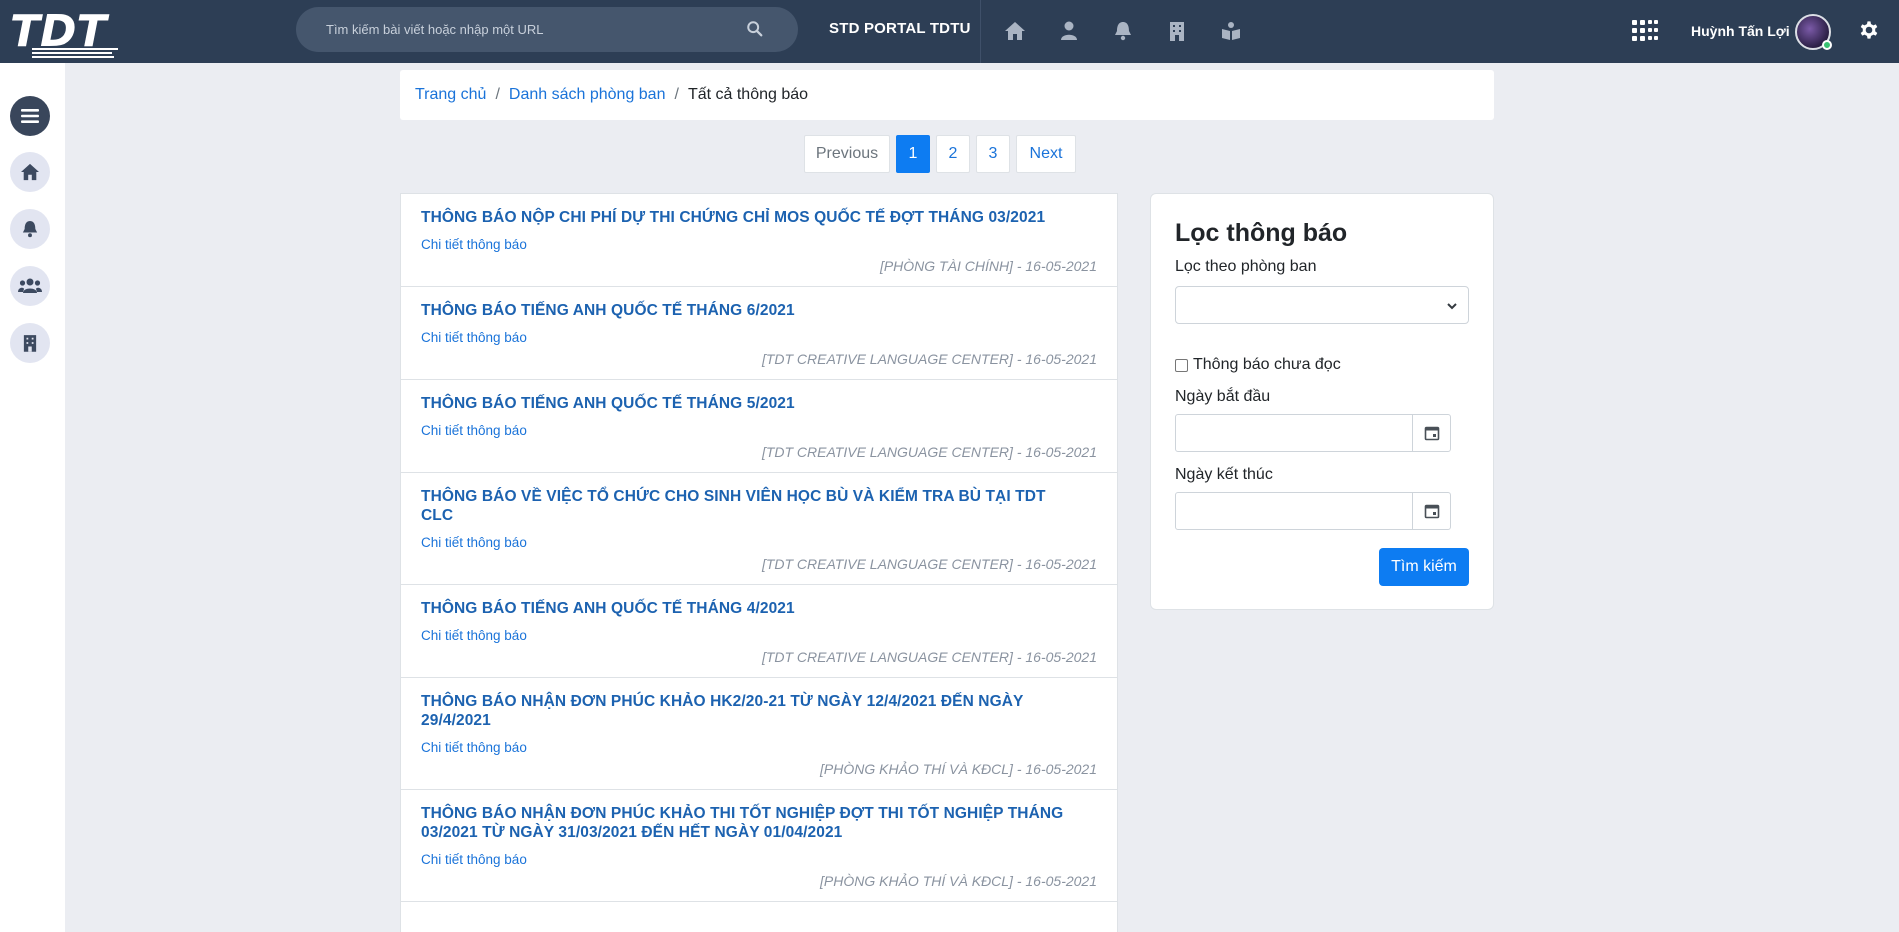  I want to click on tdt-logo: TDT, so click(65, 31).